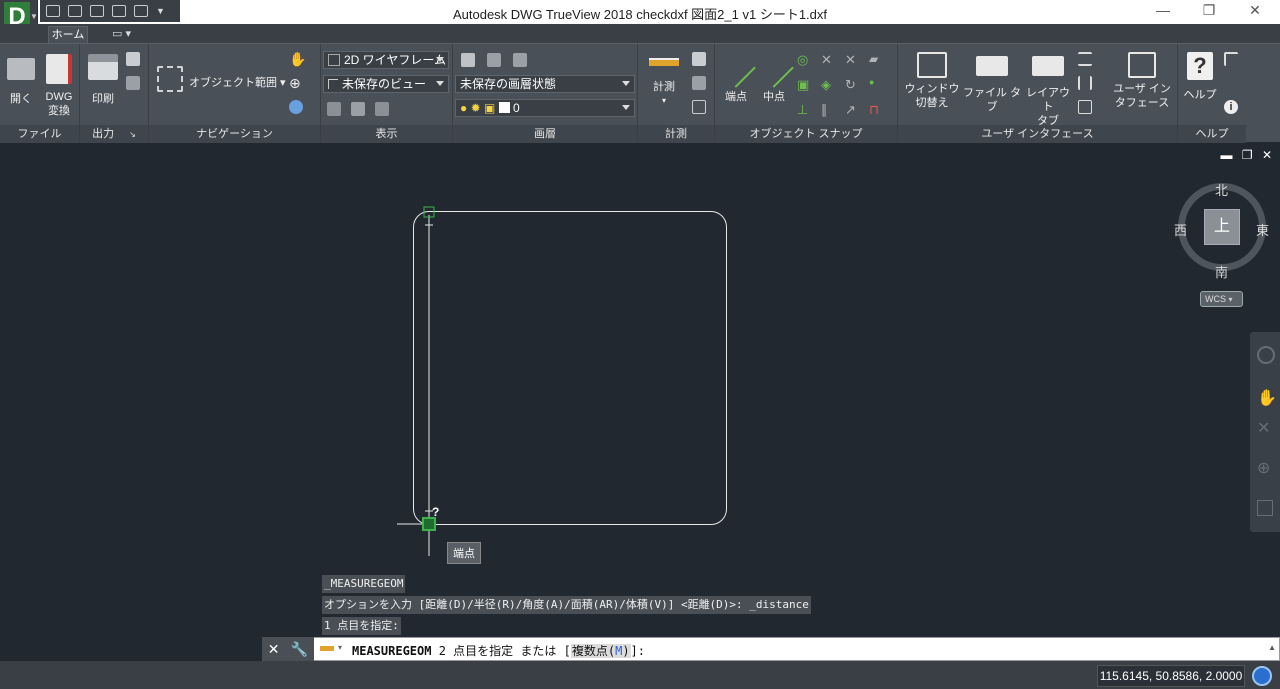 This screenshot has width=1280, height=689. I want to click on status-globe-icon, so click(1262, 676).